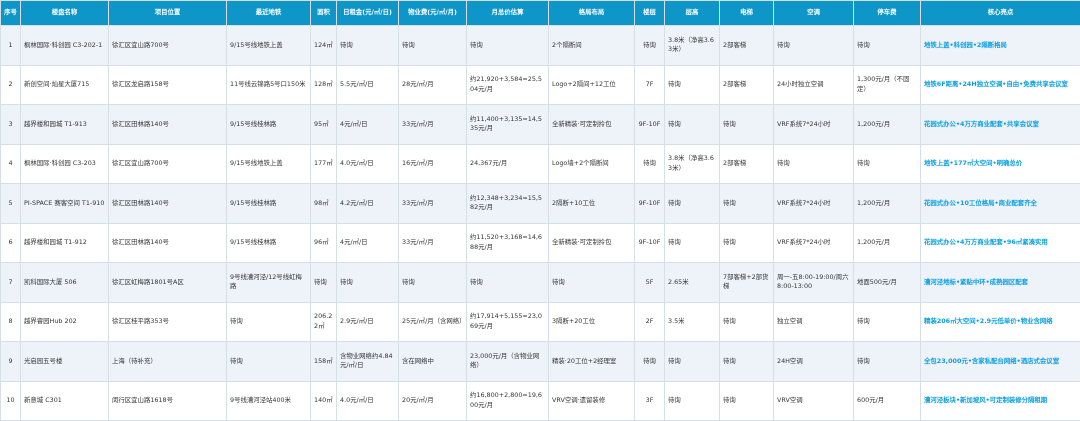 Image resolution: width=1080 pixels, height=421 pixels. Describe the element at coordinates (269, 401) in the screenshot. I see `cell-metro: 9号线漕河泾站400米` at that location.